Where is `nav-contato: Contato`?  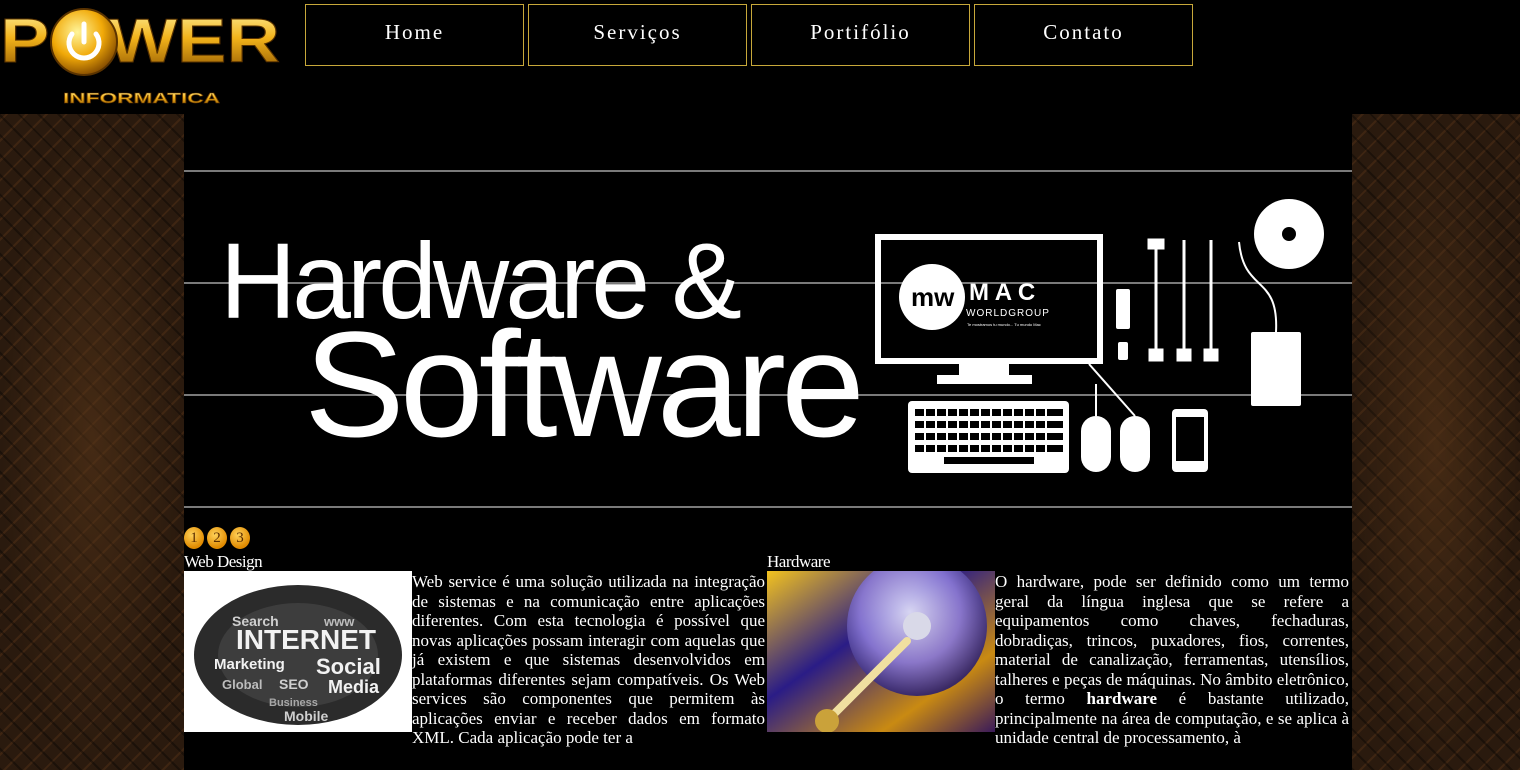 nav-contato: Contato is located at coordinates (1083, 35).